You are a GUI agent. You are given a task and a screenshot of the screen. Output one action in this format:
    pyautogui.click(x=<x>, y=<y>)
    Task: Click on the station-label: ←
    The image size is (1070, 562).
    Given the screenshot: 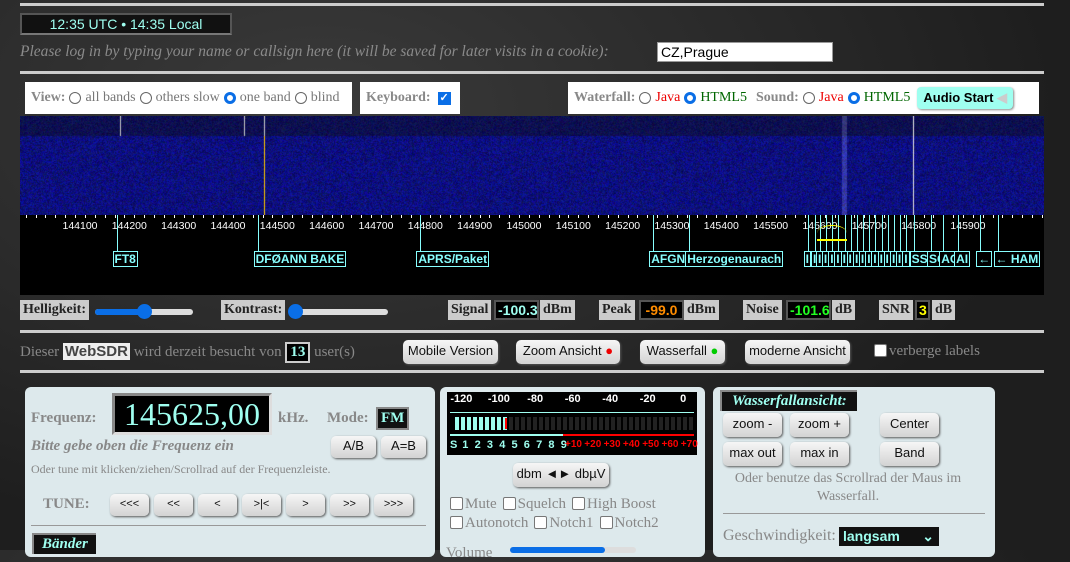 What is the action you would take?
    pyautogui.click(x=984, y=259)
    